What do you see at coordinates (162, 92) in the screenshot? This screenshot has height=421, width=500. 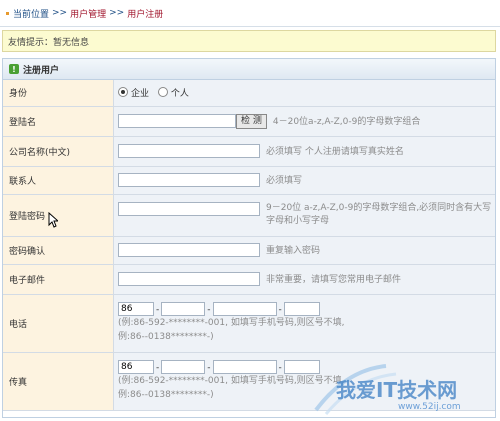 I see `radio-unchecked-icon` at bounding box center [162, 92].